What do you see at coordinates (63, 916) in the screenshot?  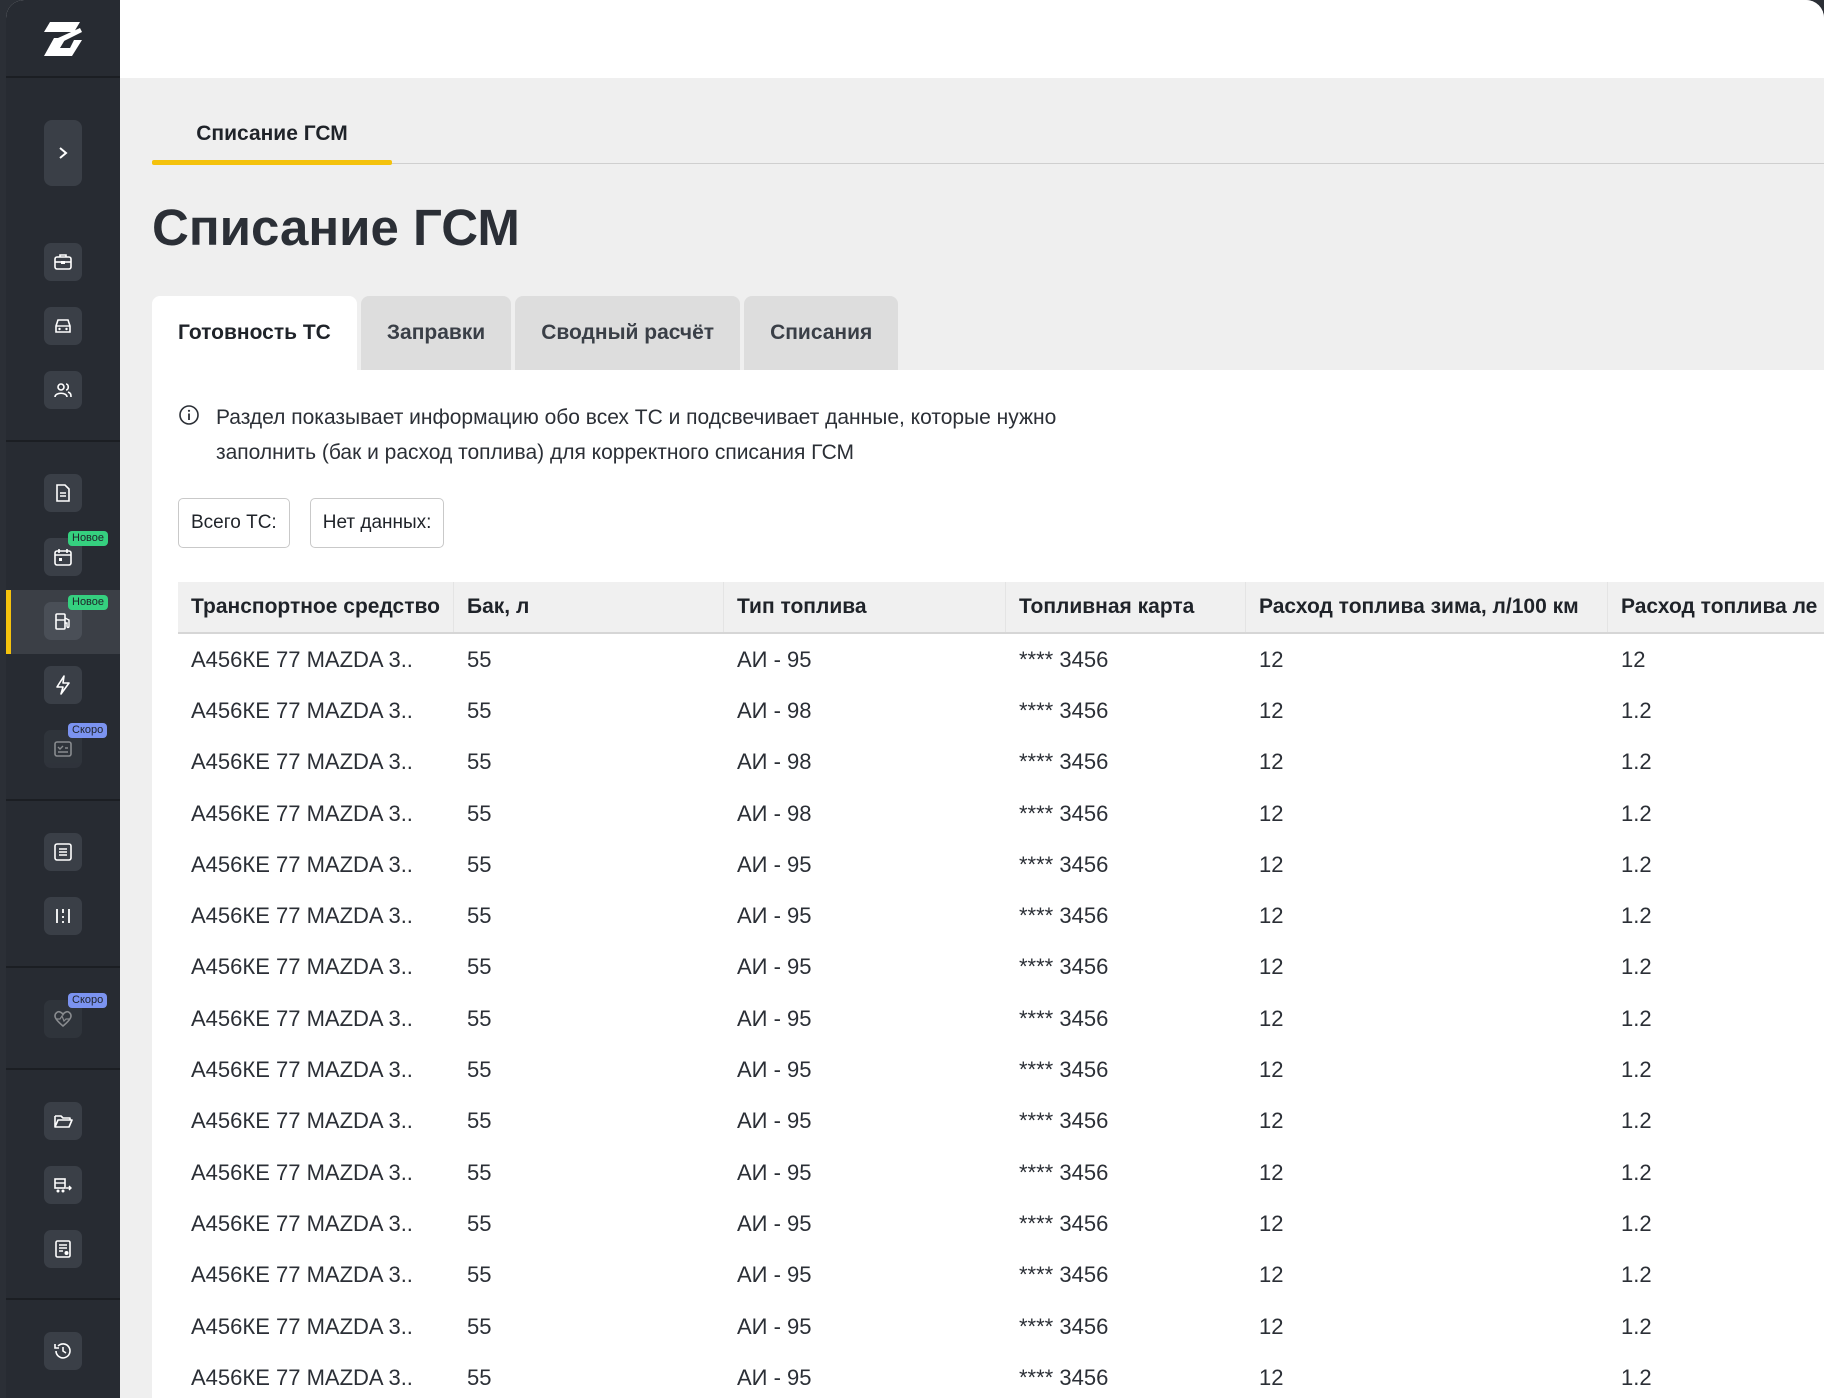 I see `sidebar-item-columns` at bounding box center [63, 916].